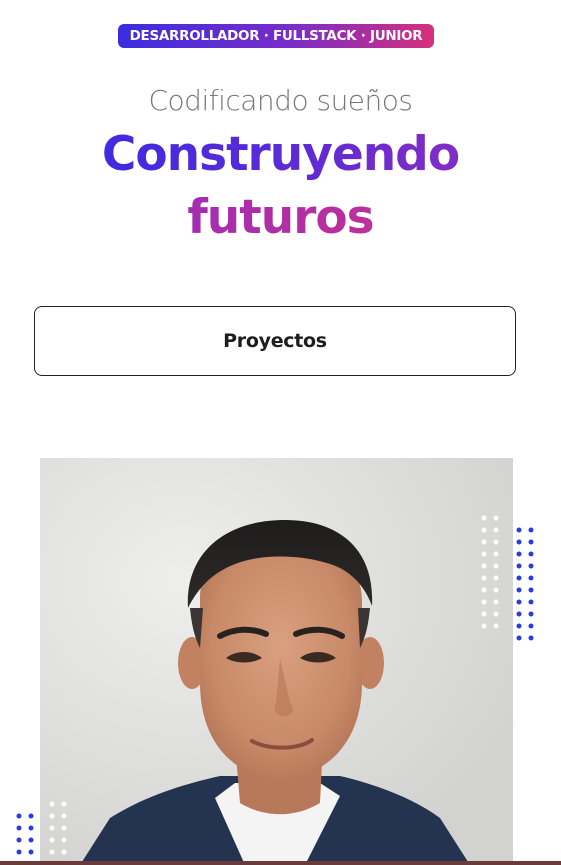 The image size is (561, 865). I want to click on dots-pattern-blue-bottom, so click(25, 834).